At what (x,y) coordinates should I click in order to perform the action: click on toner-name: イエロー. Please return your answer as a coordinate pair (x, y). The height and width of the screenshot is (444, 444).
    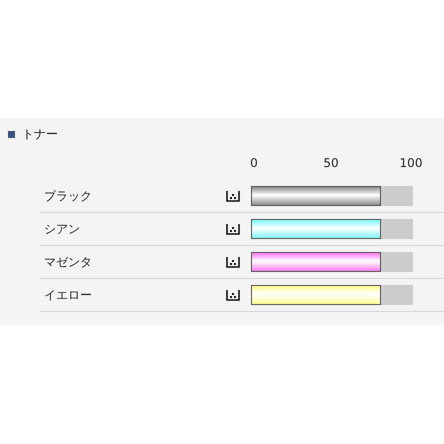
    Looking at the image, I should click on (68, 295).